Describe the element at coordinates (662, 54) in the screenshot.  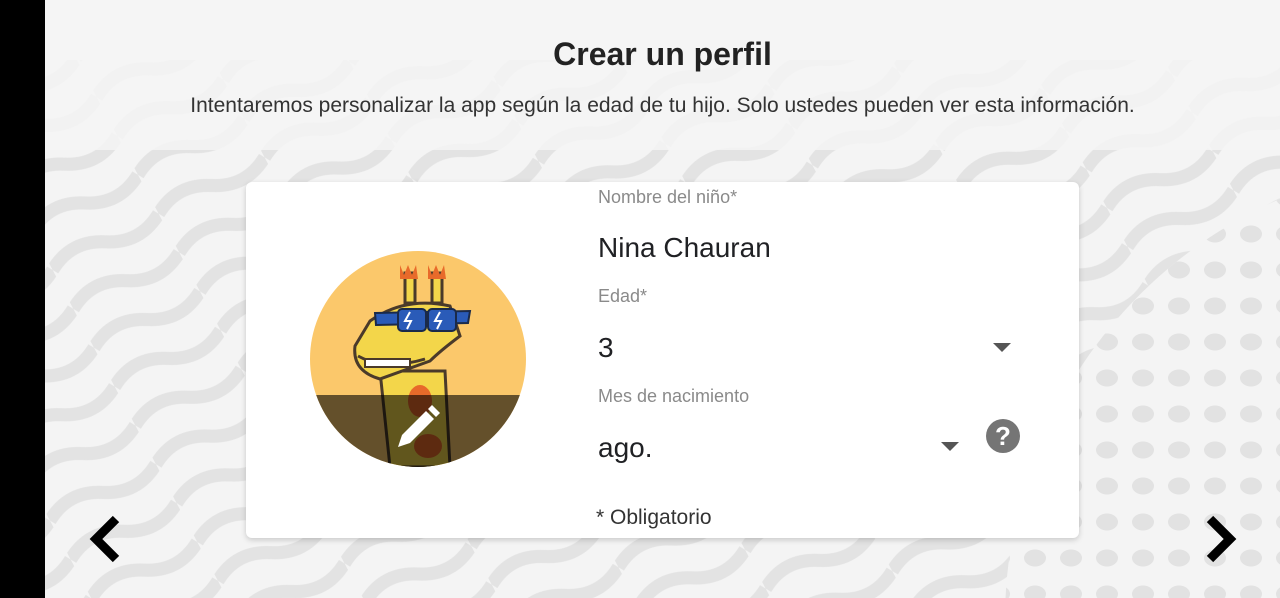
I see `page-title: Crear un perfil` at that location.